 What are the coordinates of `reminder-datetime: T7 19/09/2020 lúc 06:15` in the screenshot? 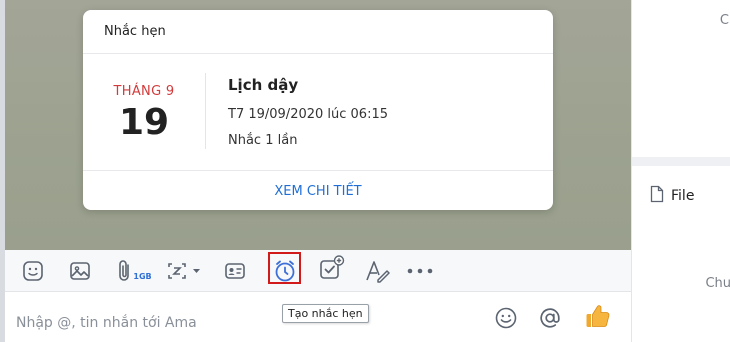 It's located at (308, 114).